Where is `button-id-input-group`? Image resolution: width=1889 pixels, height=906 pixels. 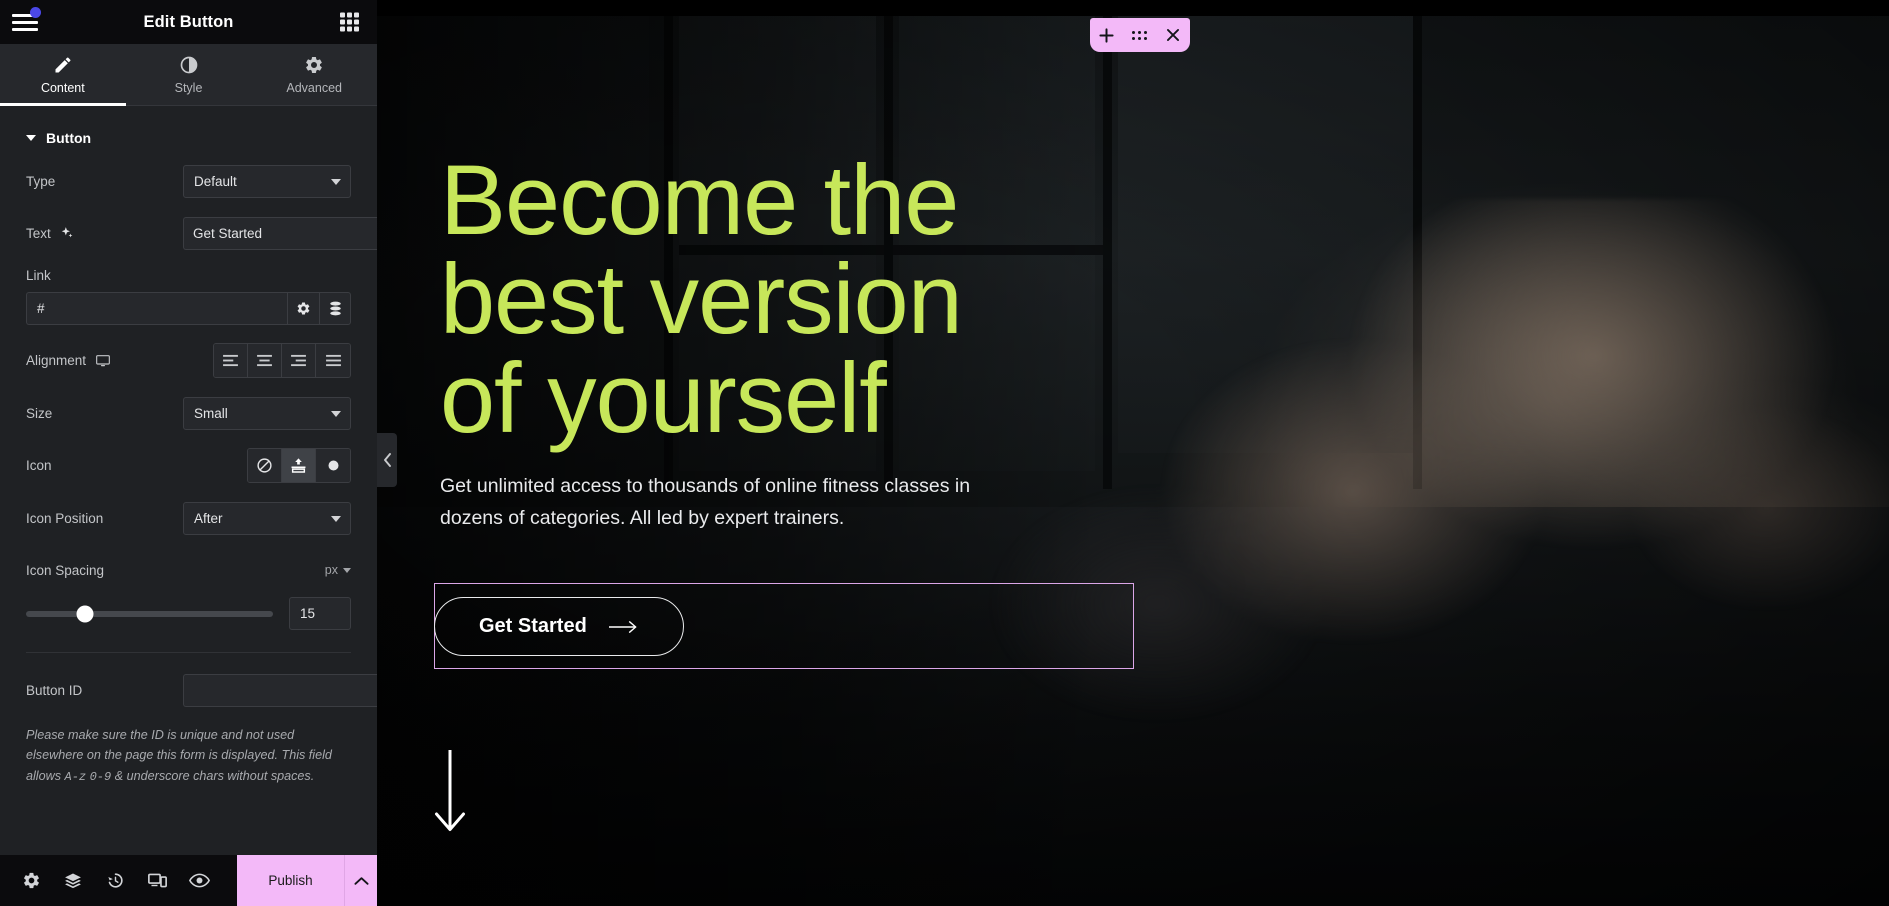
button-id-input-group is located at coordinates (280, 690).